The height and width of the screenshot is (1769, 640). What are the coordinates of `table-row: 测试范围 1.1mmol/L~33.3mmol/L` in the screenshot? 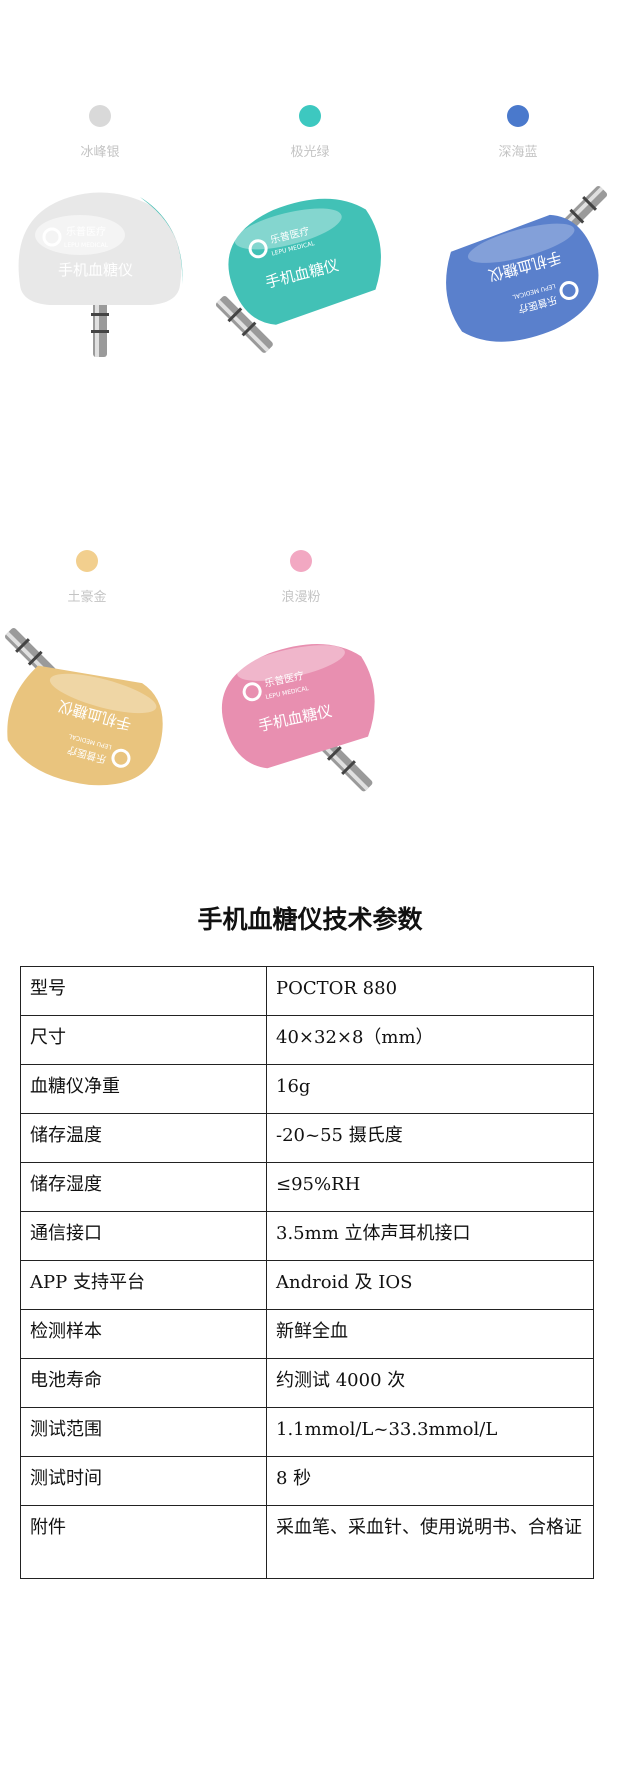 It's located at (307, 1432).